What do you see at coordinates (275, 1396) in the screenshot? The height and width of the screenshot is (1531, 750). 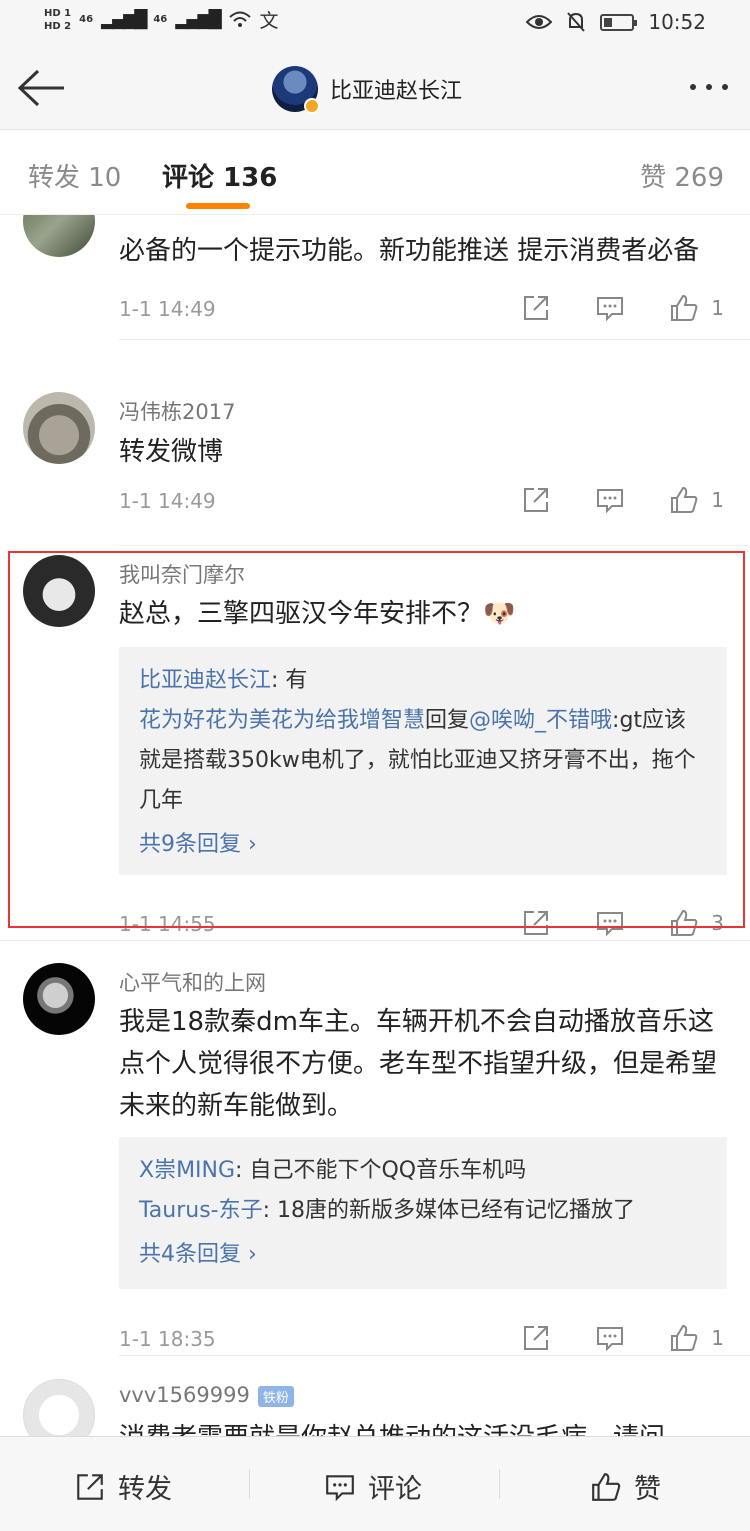 I see `fan-badge: 铁粉` at bounding box center [275, 1396].